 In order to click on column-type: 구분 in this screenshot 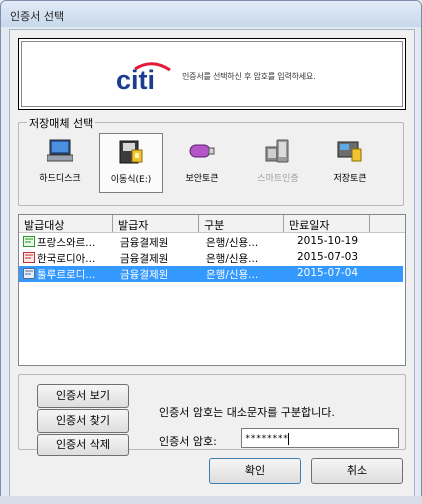, I will do `click(214, 225)`.